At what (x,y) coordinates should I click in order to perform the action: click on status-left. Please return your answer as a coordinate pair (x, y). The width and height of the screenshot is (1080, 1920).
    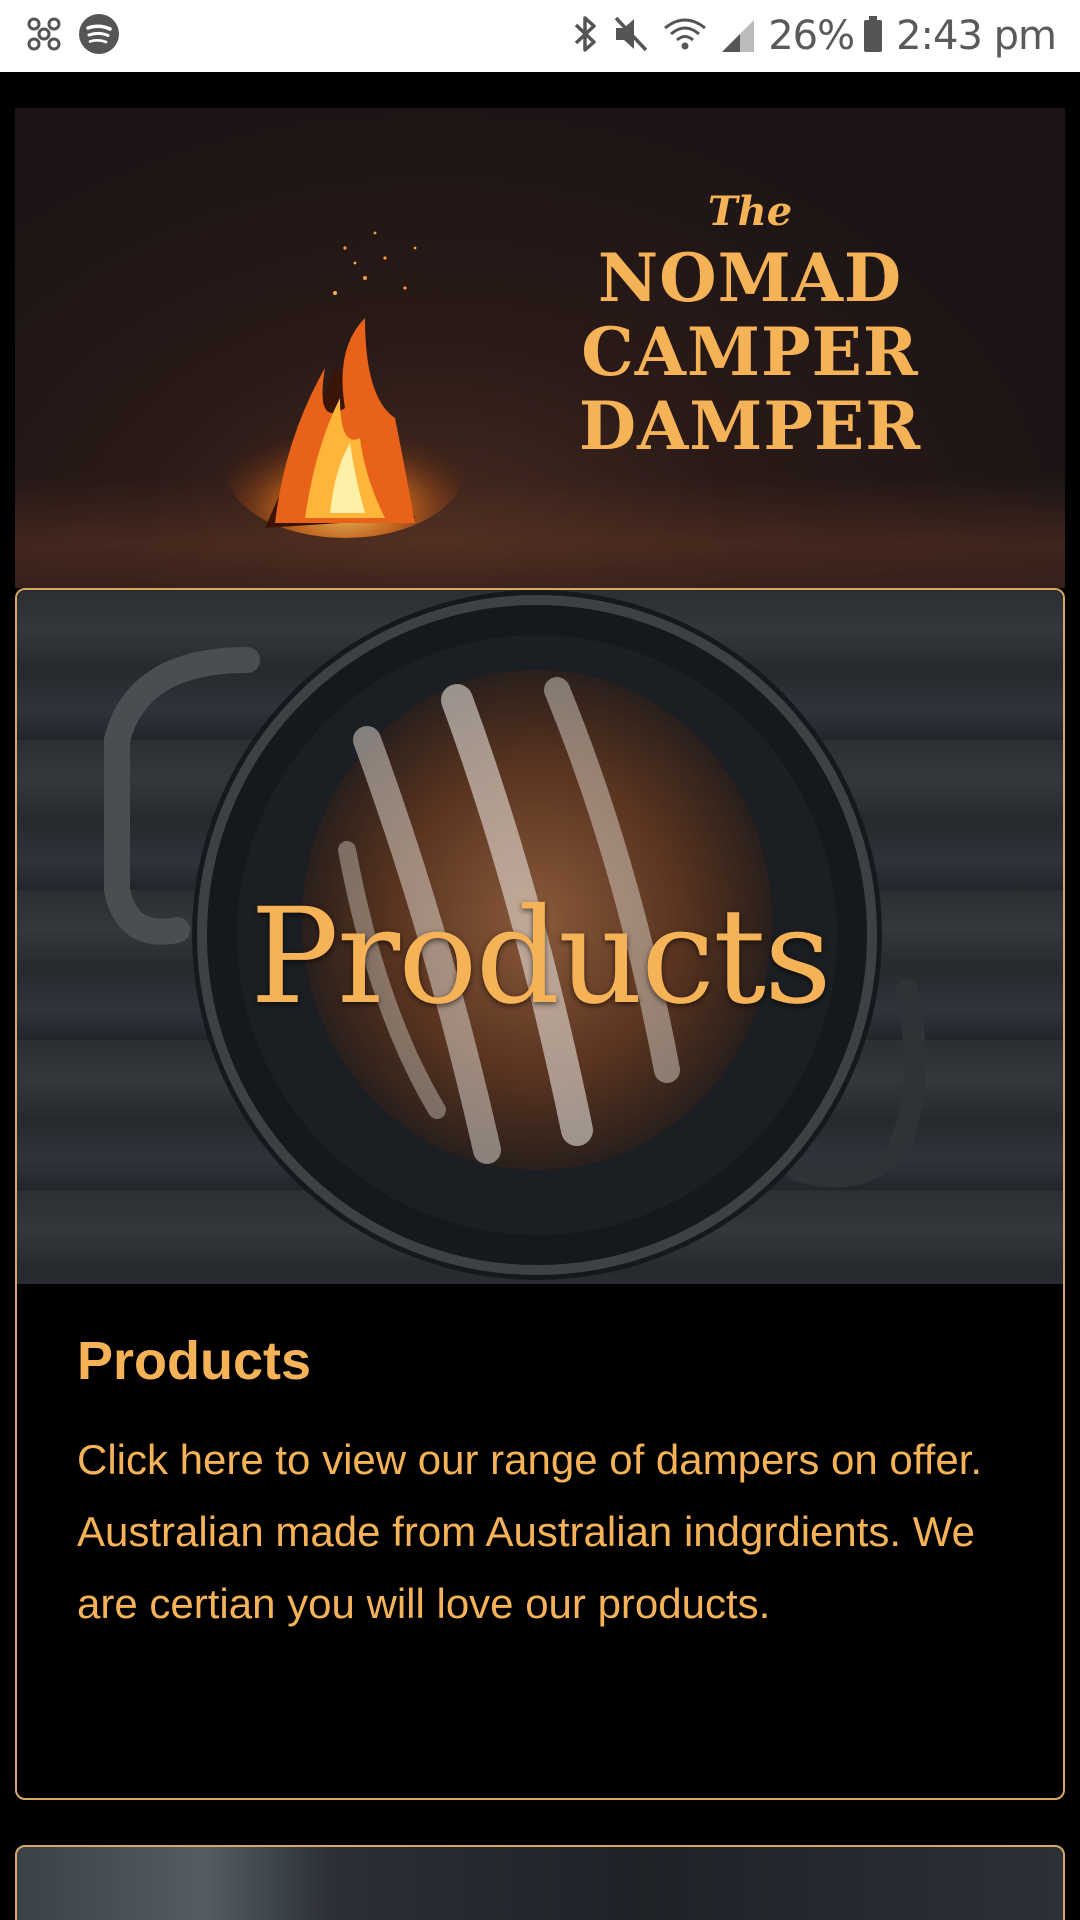
    Looking at the image, I should click on (79, 36).